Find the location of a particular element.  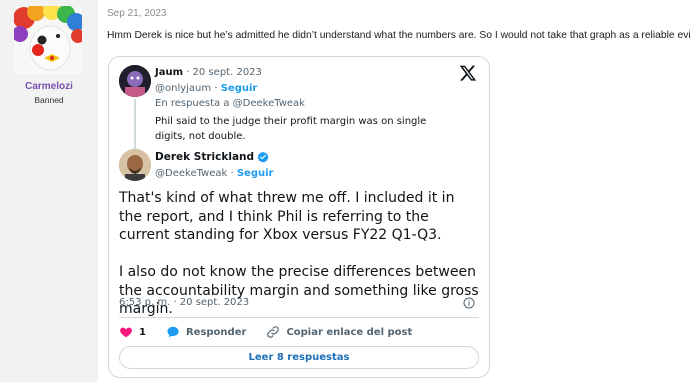

copy-link-button: Copiar enlace del post is located at coordinates (339, 332).